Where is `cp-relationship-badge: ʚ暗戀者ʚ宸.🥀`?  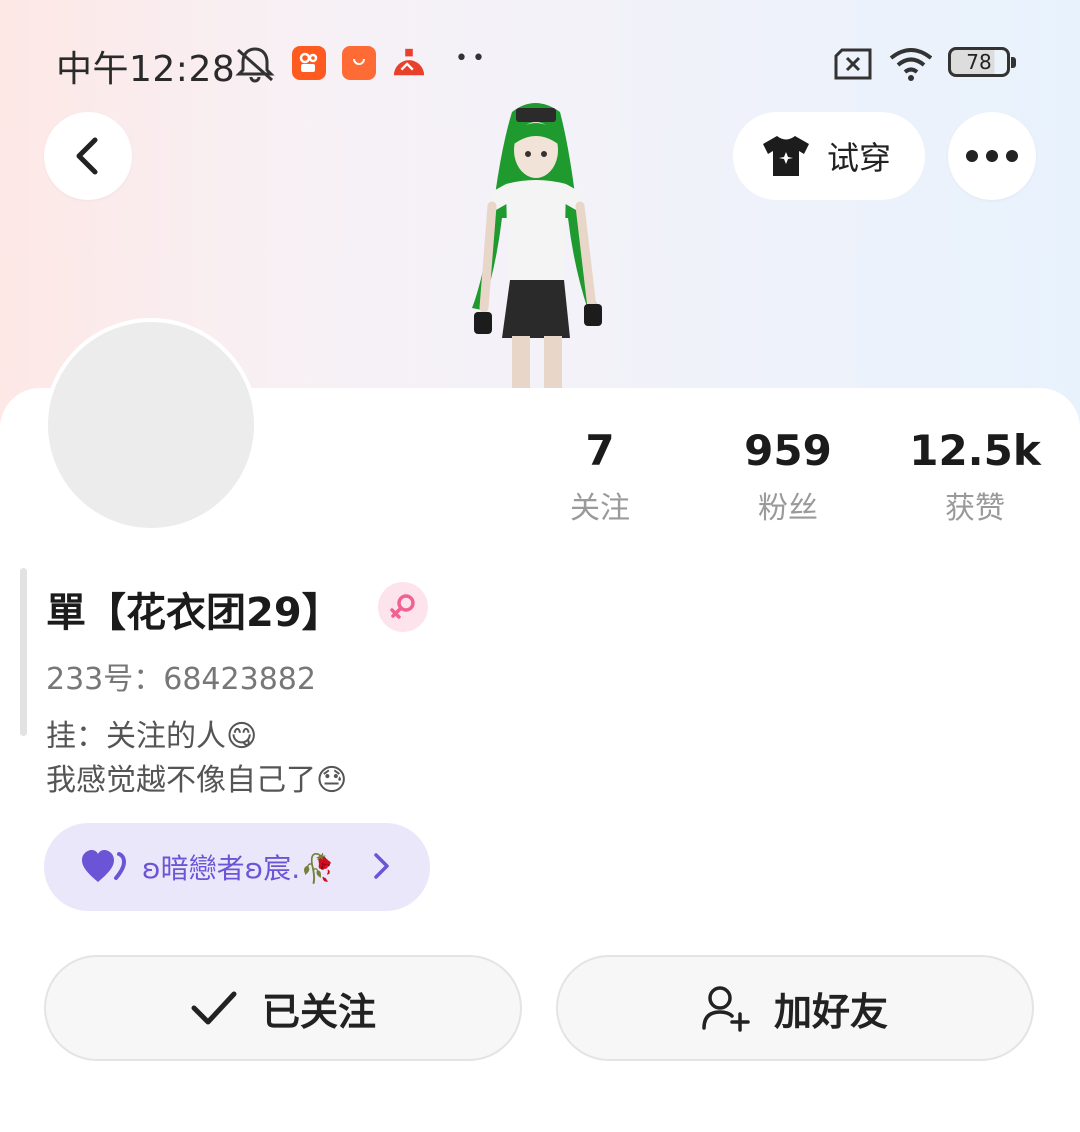
cp-relationship-badge: ʚ暗戀者ʚ宸.🥀 is located at coordinates (237, 867).